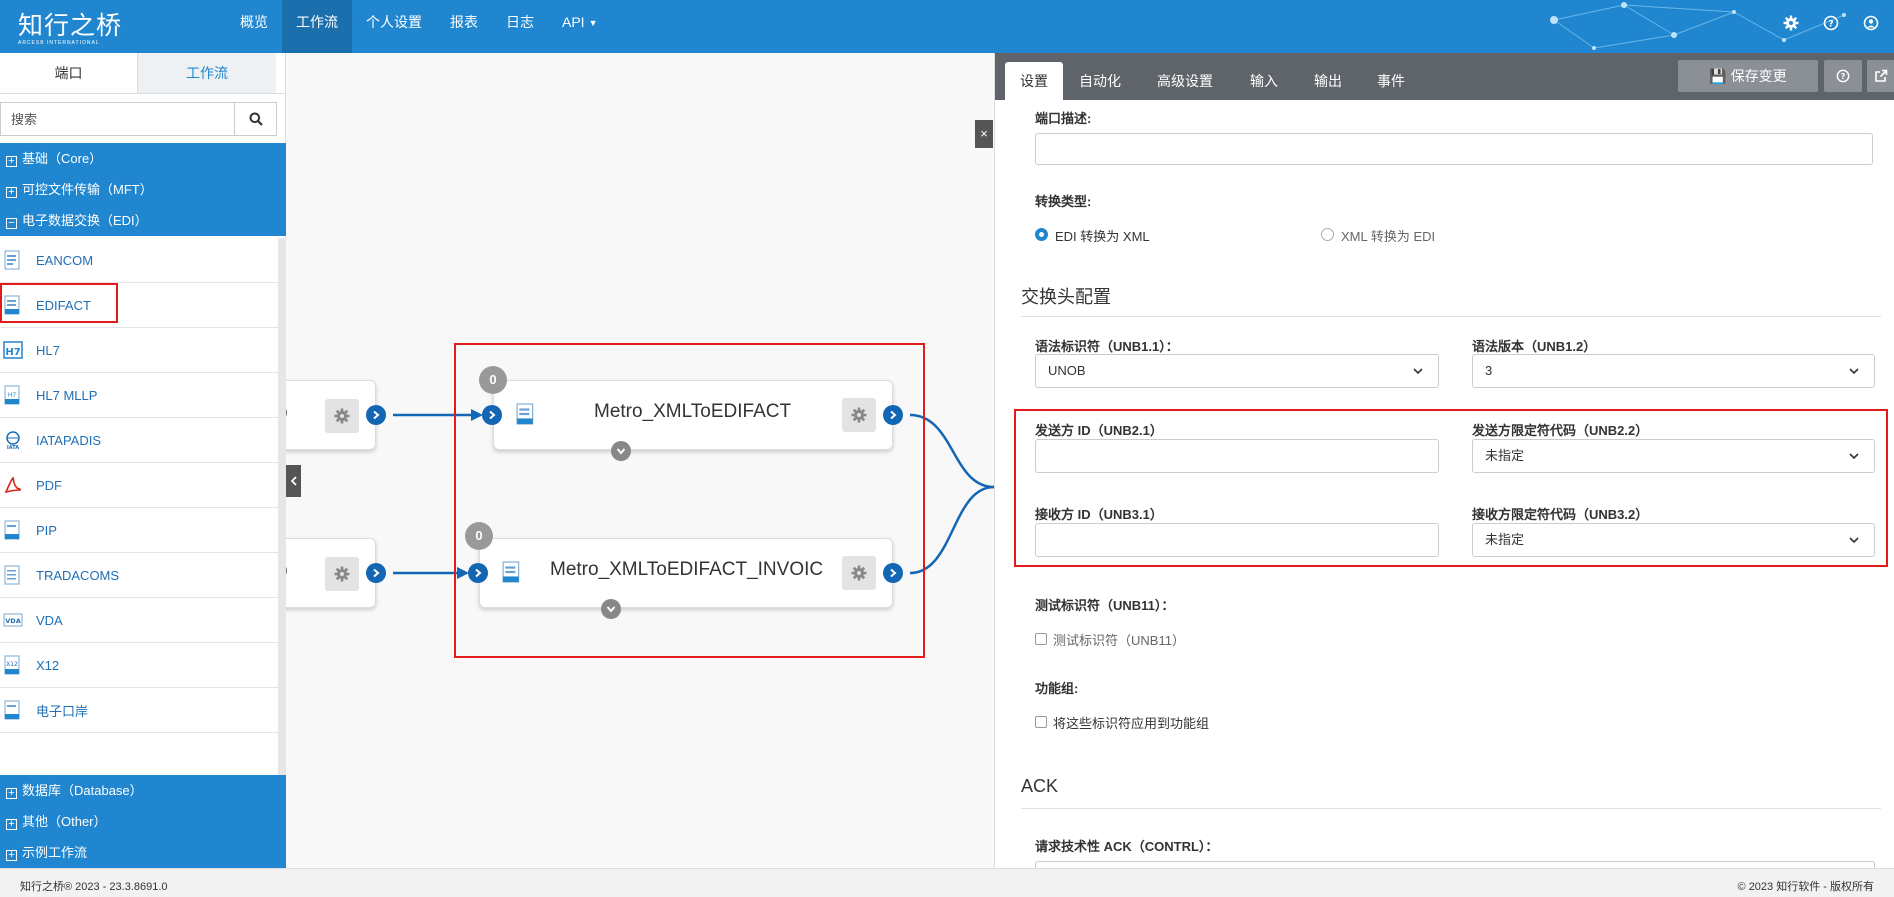  Describe the element at coordinates (139, 575) in the screenshot. I see `list-item-tradacoms: TRADACOMS` at that location.